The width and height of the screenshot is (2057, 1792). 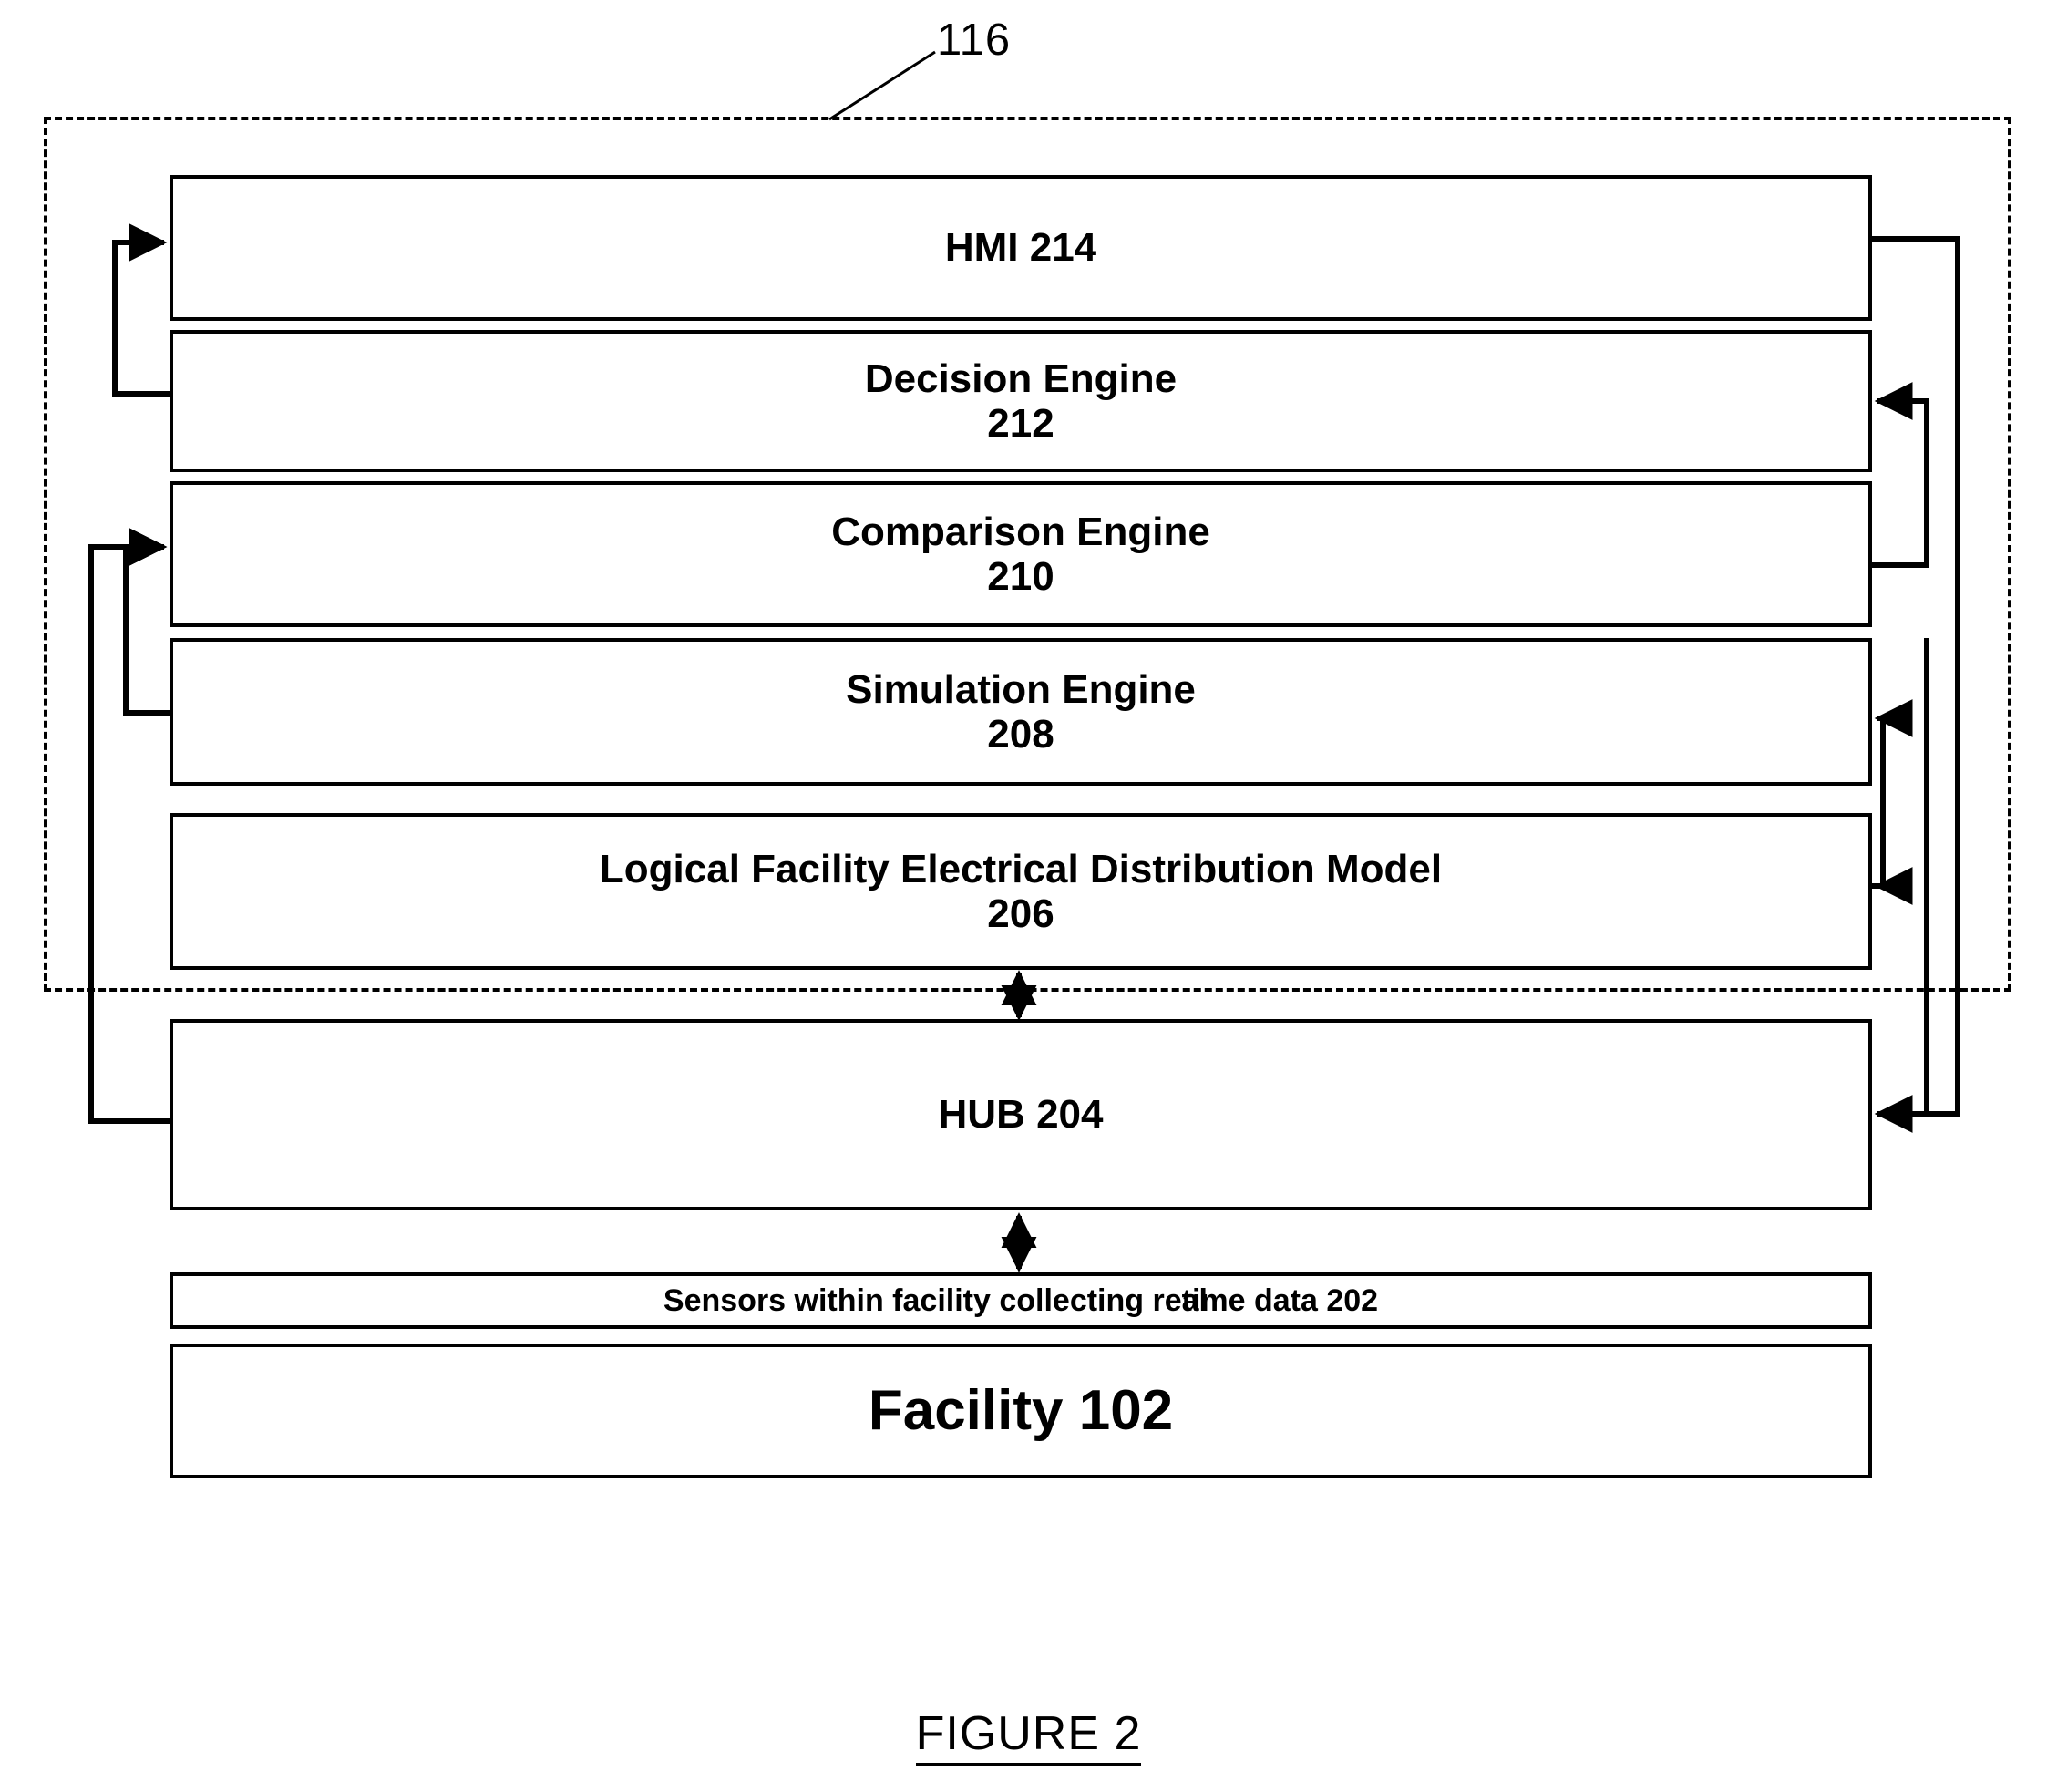 What do you see at coordinates (1020, 423) in the screenshot?
I see `block-decision-engine-numeral: 212` at bounding box center [1020, 423].